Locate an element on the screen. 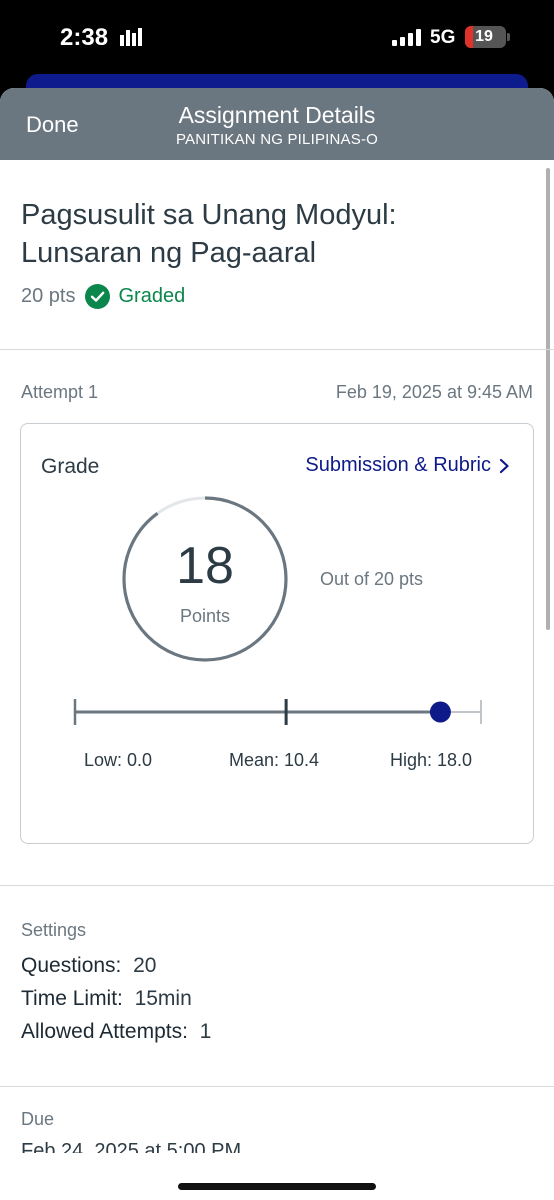 The width and height of the screenshot is (554, 1200). assignment-meta: 20 pts Graded is located at coordinates (103, 296).